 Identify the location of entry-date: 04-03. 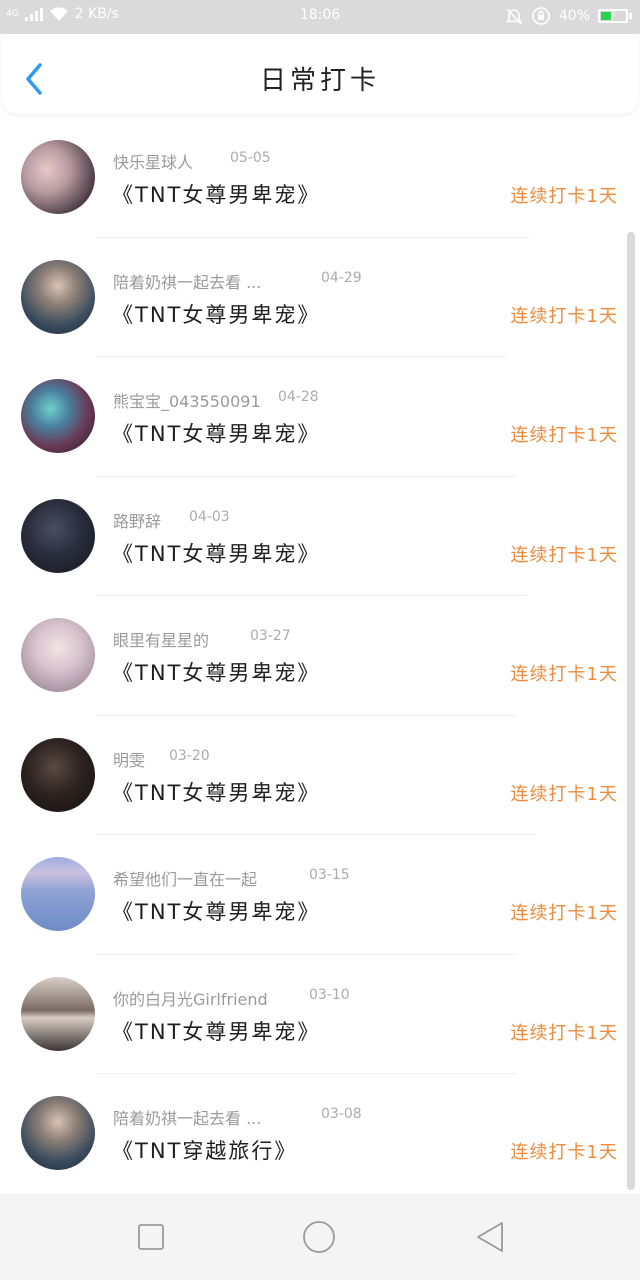
(209, 516).